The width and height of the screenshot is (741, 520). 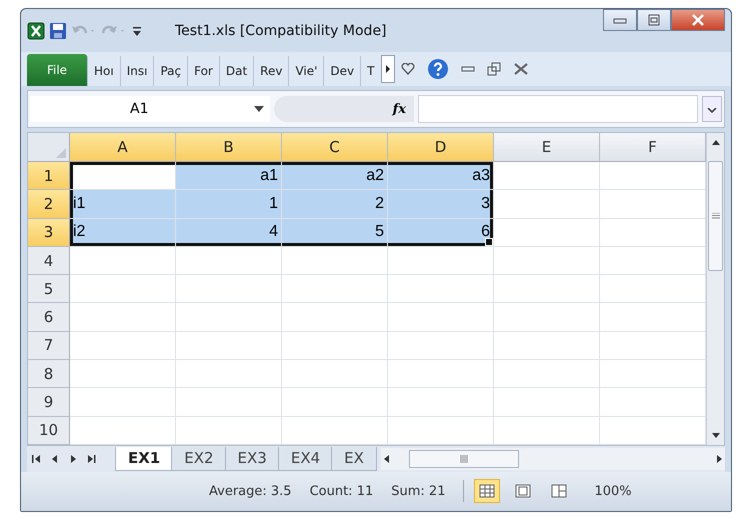 What do you see at coordinates (199, 458) in the screenshot?
I see `sheet-tab: EX2` at bounding box center [199, 458].